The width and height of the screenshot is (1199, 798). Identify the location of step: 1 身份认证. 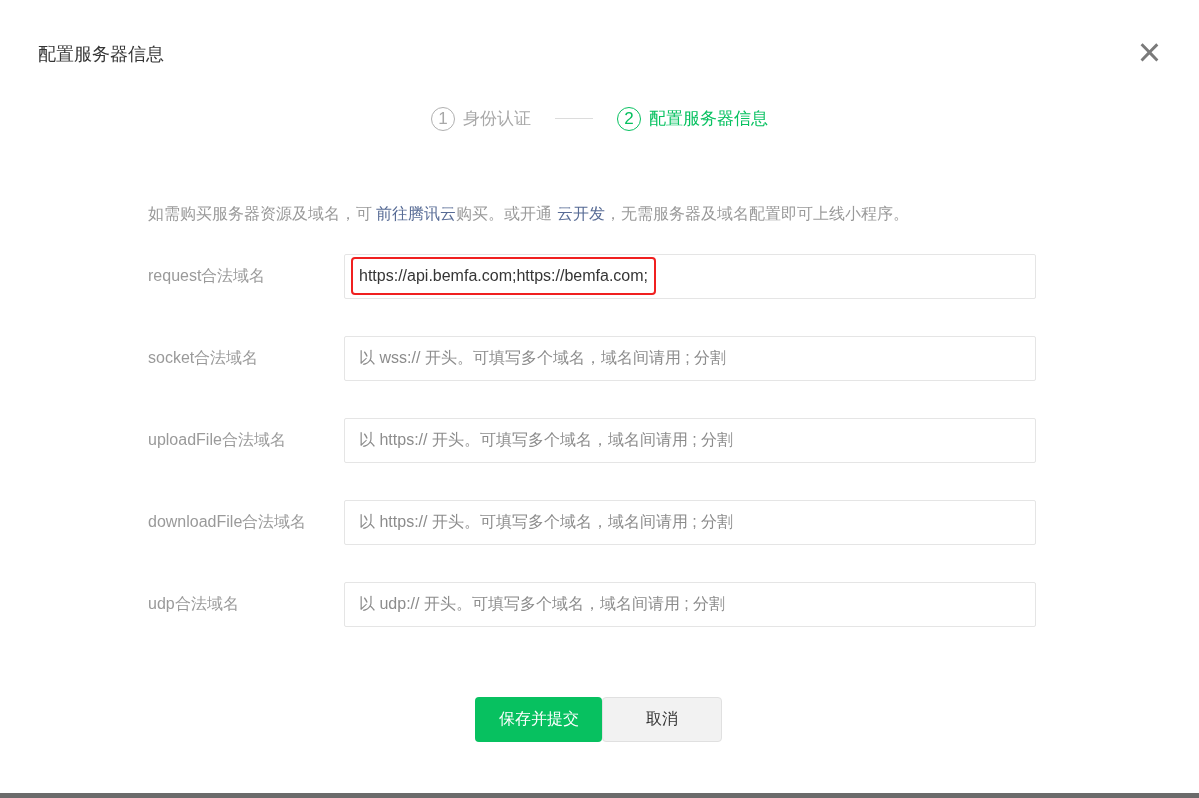
(481, 119).